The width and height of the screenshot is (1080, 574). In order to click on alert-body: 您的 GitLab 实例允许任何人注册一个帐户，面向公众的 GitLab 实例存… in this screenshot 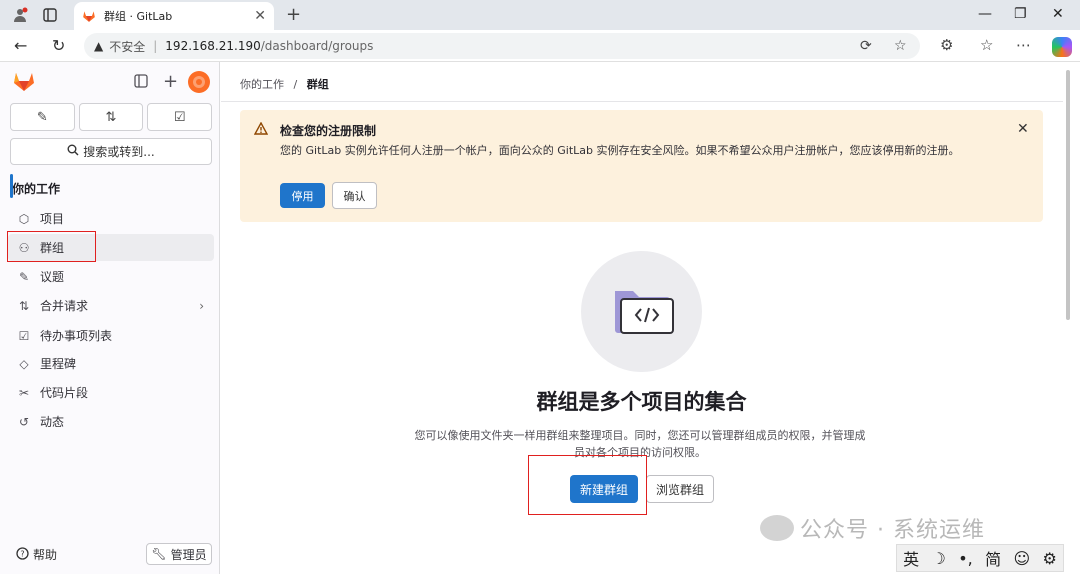, I will do `click(620, 150)`.